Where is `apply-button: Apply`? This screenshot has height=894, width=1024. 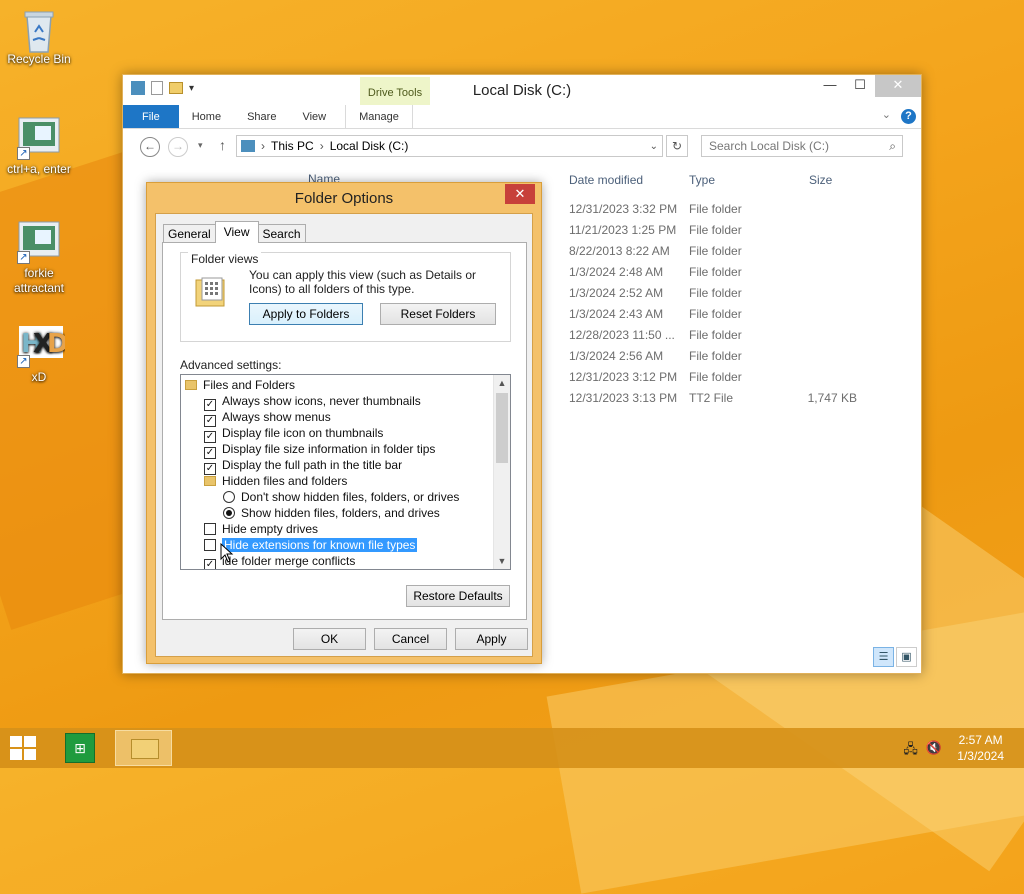 apply-button: Apply is located at coordinates (491, 639).